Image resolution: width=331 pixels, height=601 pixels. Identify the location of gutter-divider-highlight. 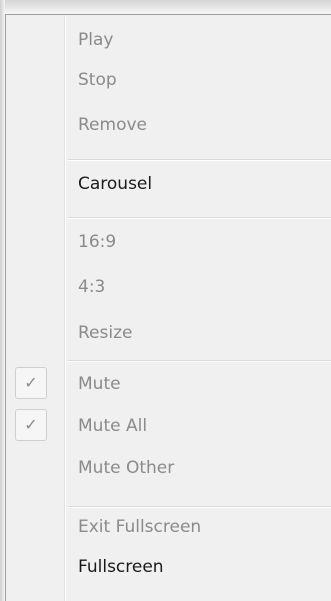
(65, 308).